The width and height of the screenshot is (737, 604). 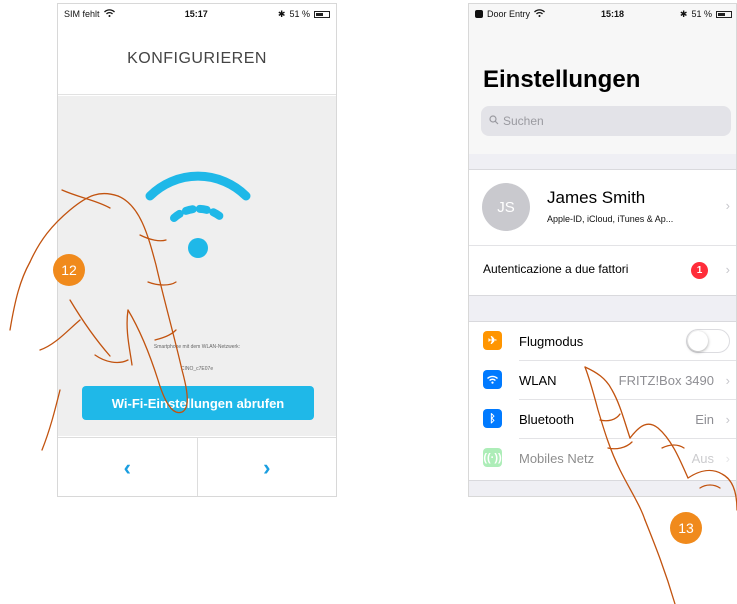 I want to click on settings-row-value: Ein, so click(x=704, y=419).